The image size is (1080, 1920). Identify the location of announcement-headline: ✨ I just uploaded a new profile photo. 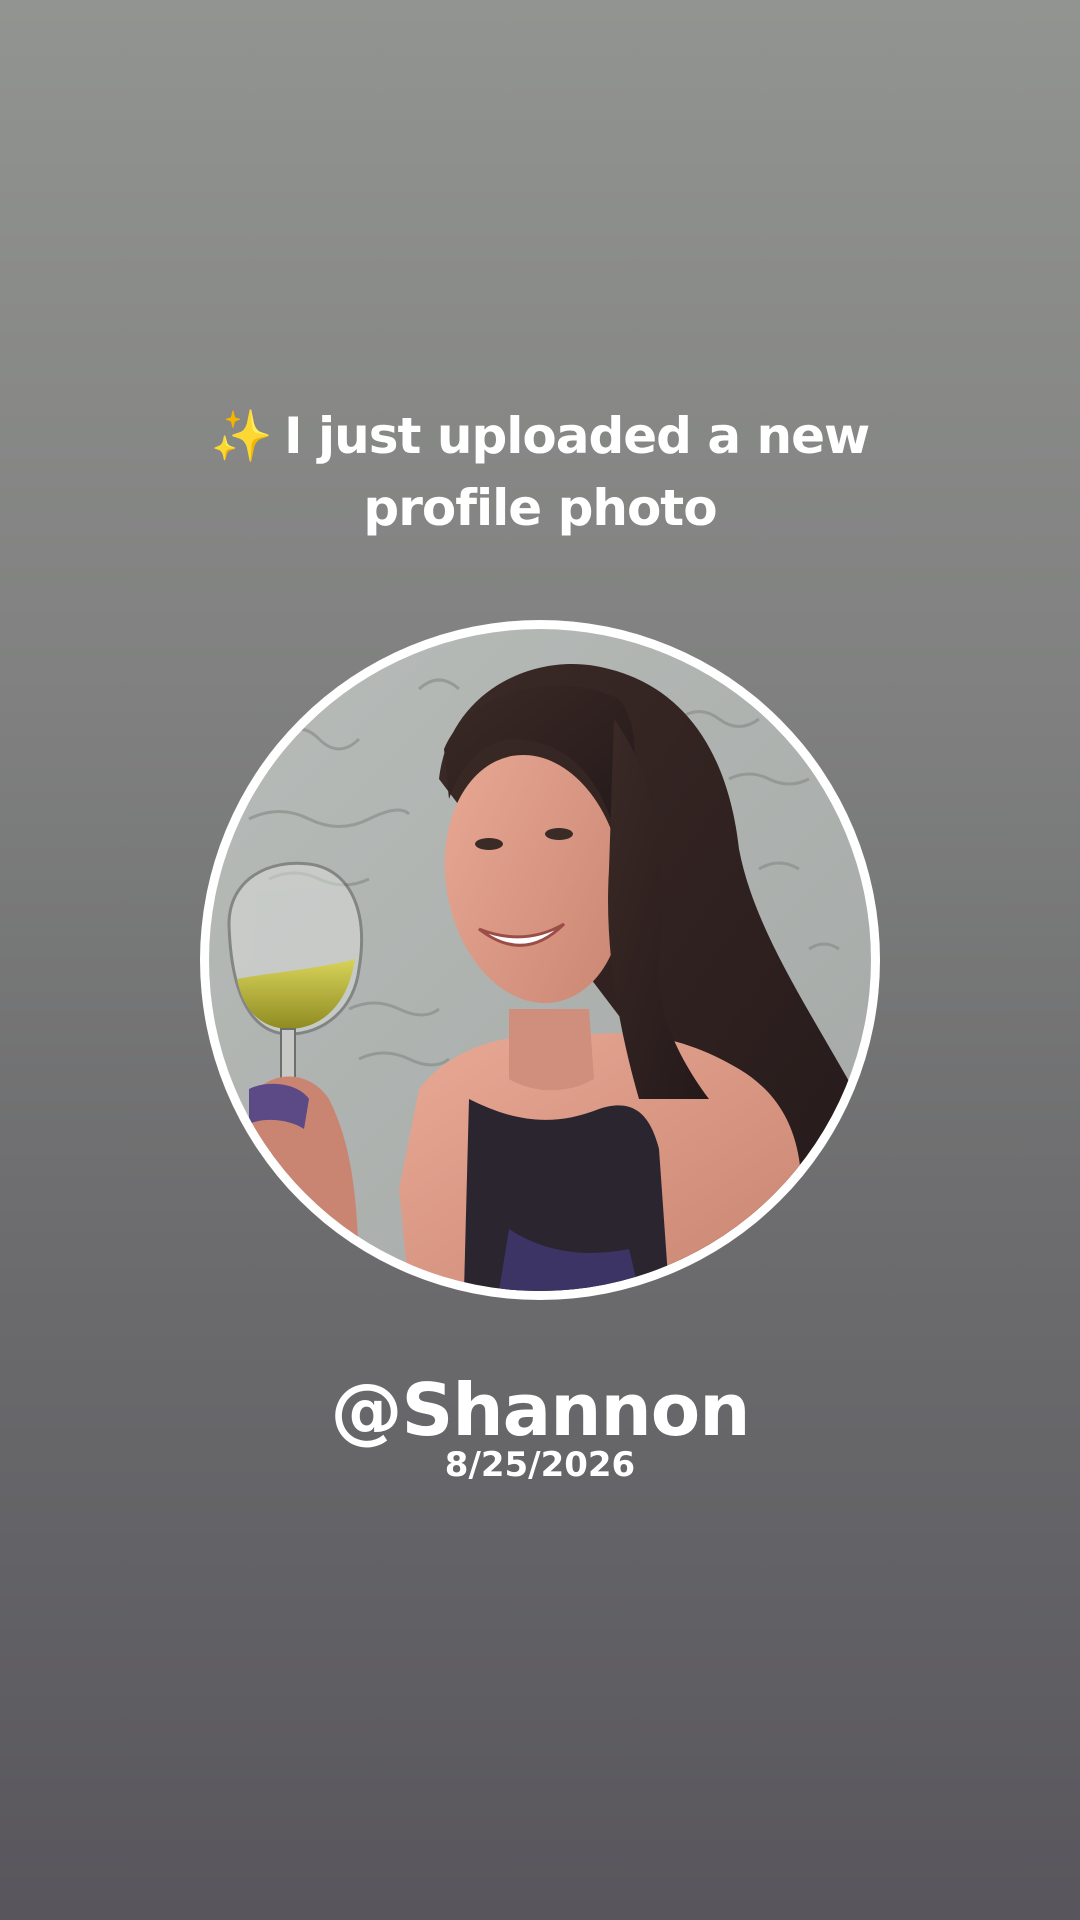
(540, 472).